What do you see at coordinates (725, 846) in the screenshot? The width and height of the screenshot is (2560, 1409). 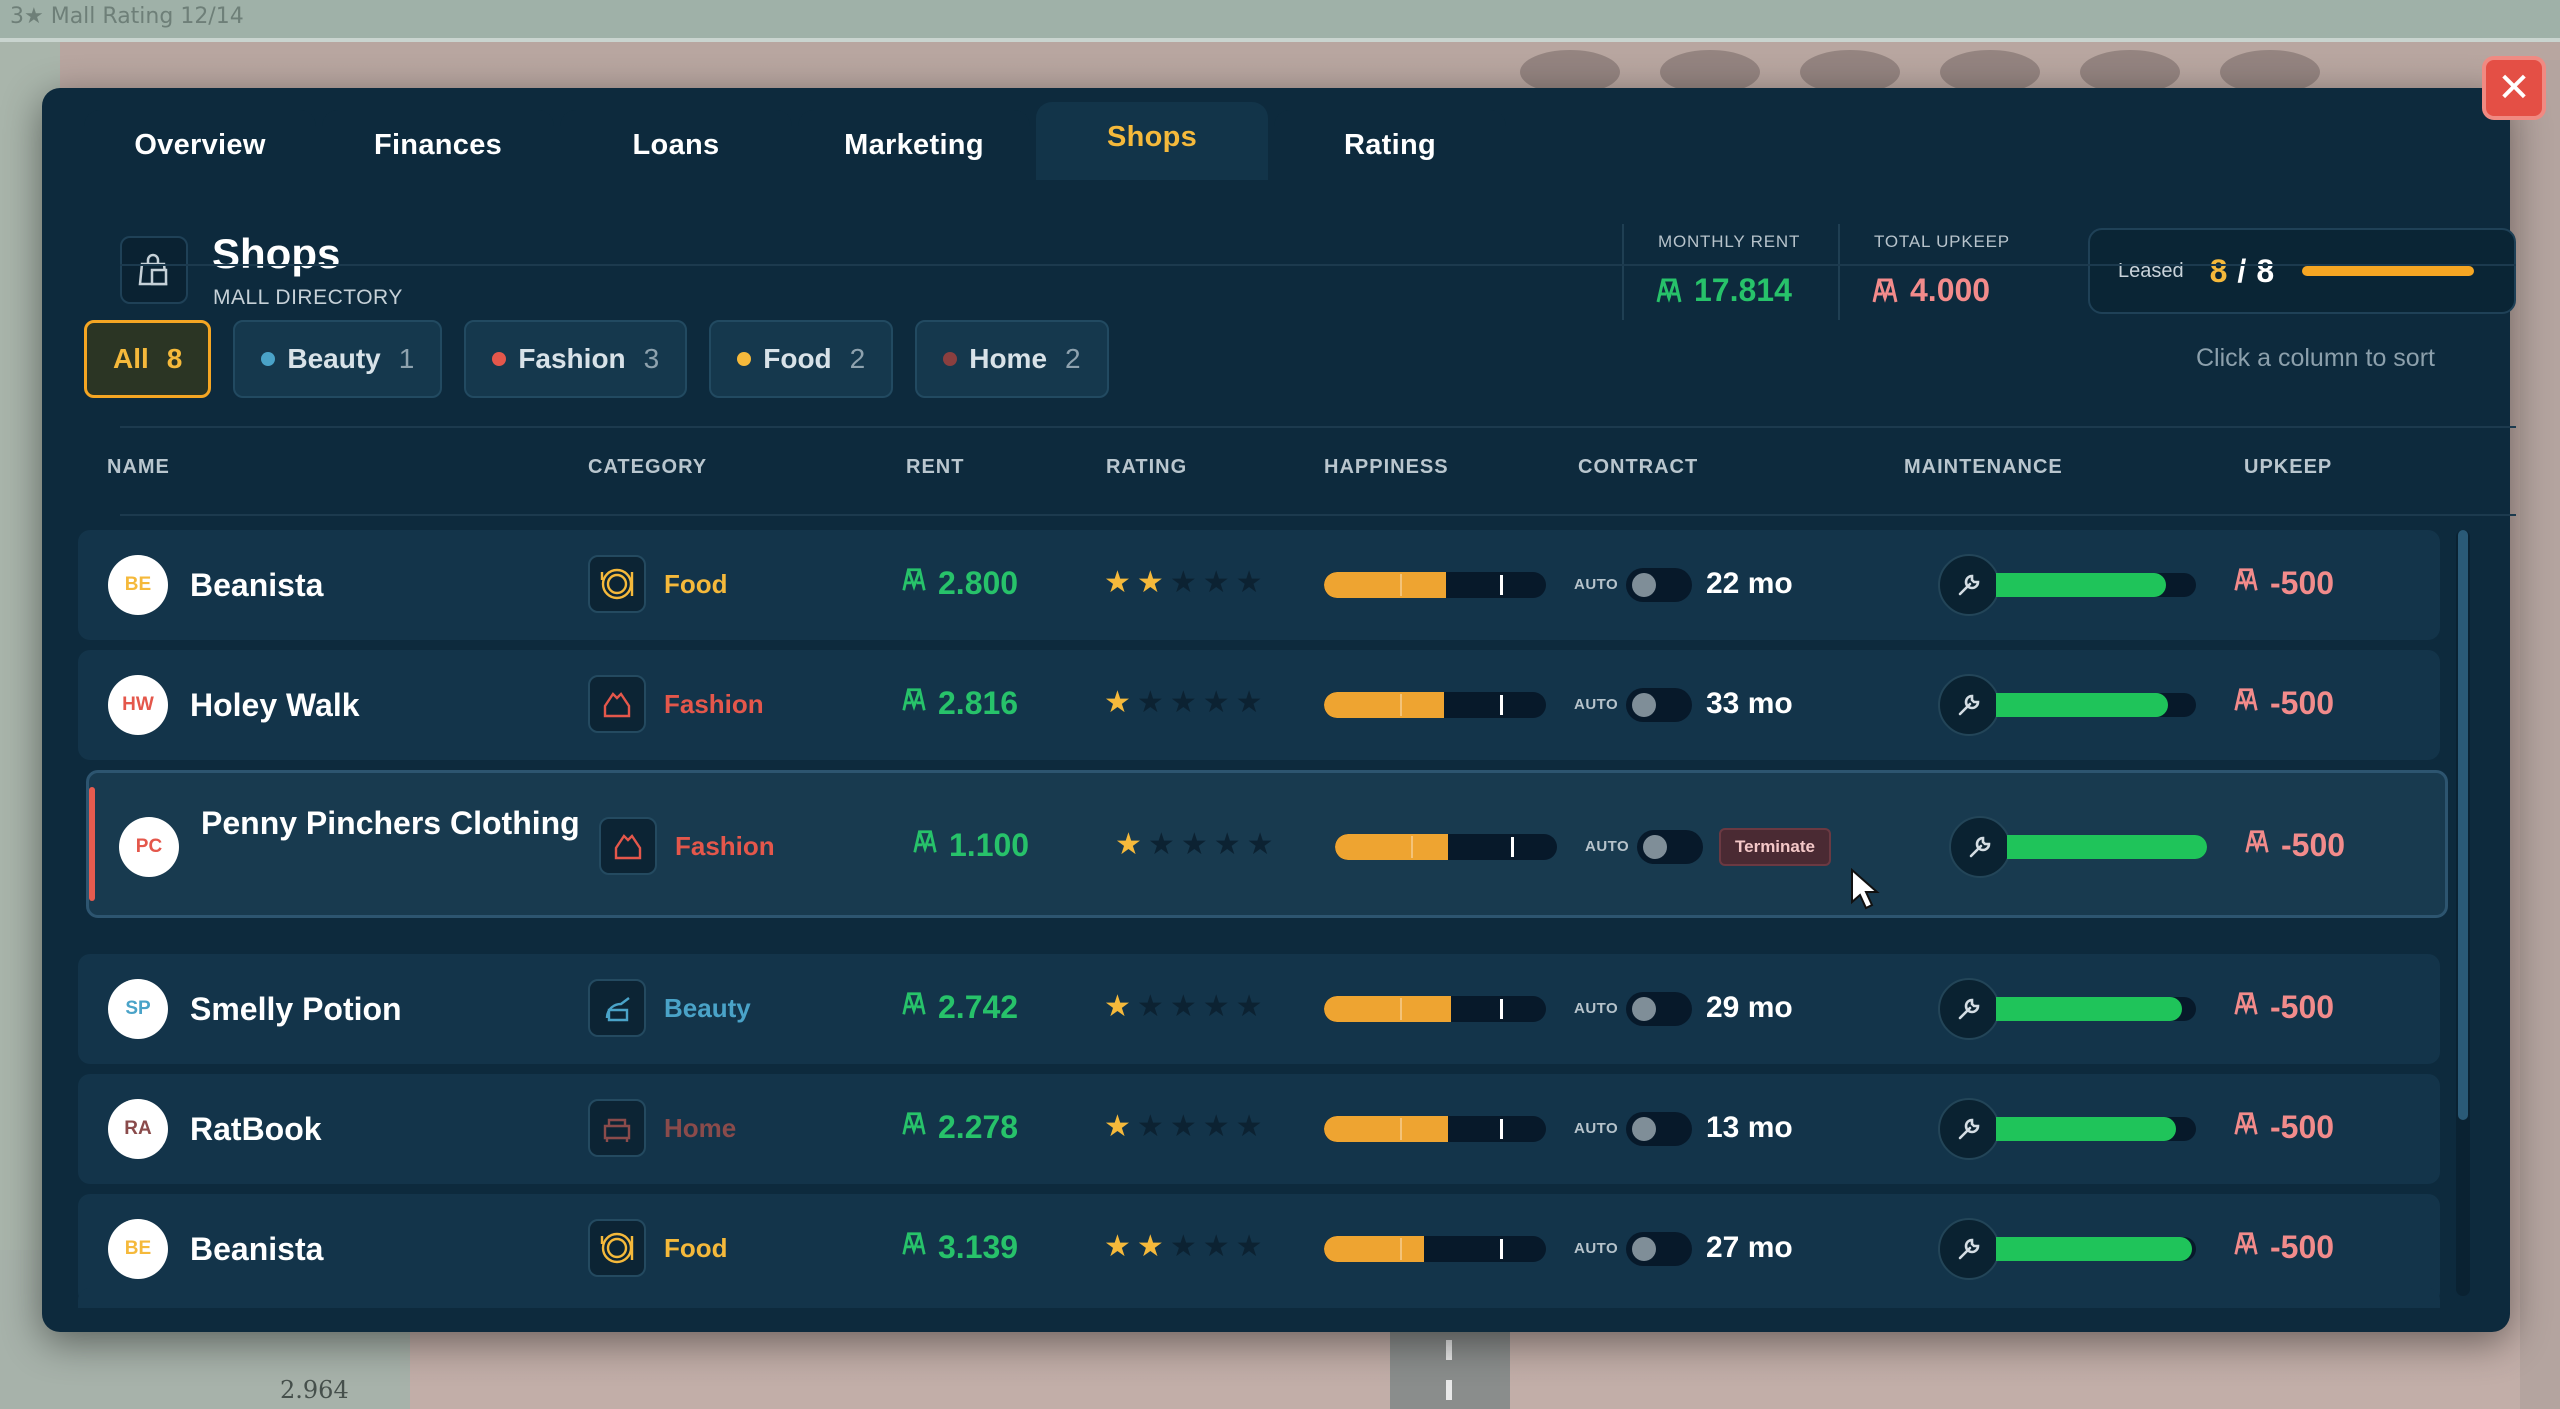 I see `category-label: Fashion` at bounding box center [725, 846].